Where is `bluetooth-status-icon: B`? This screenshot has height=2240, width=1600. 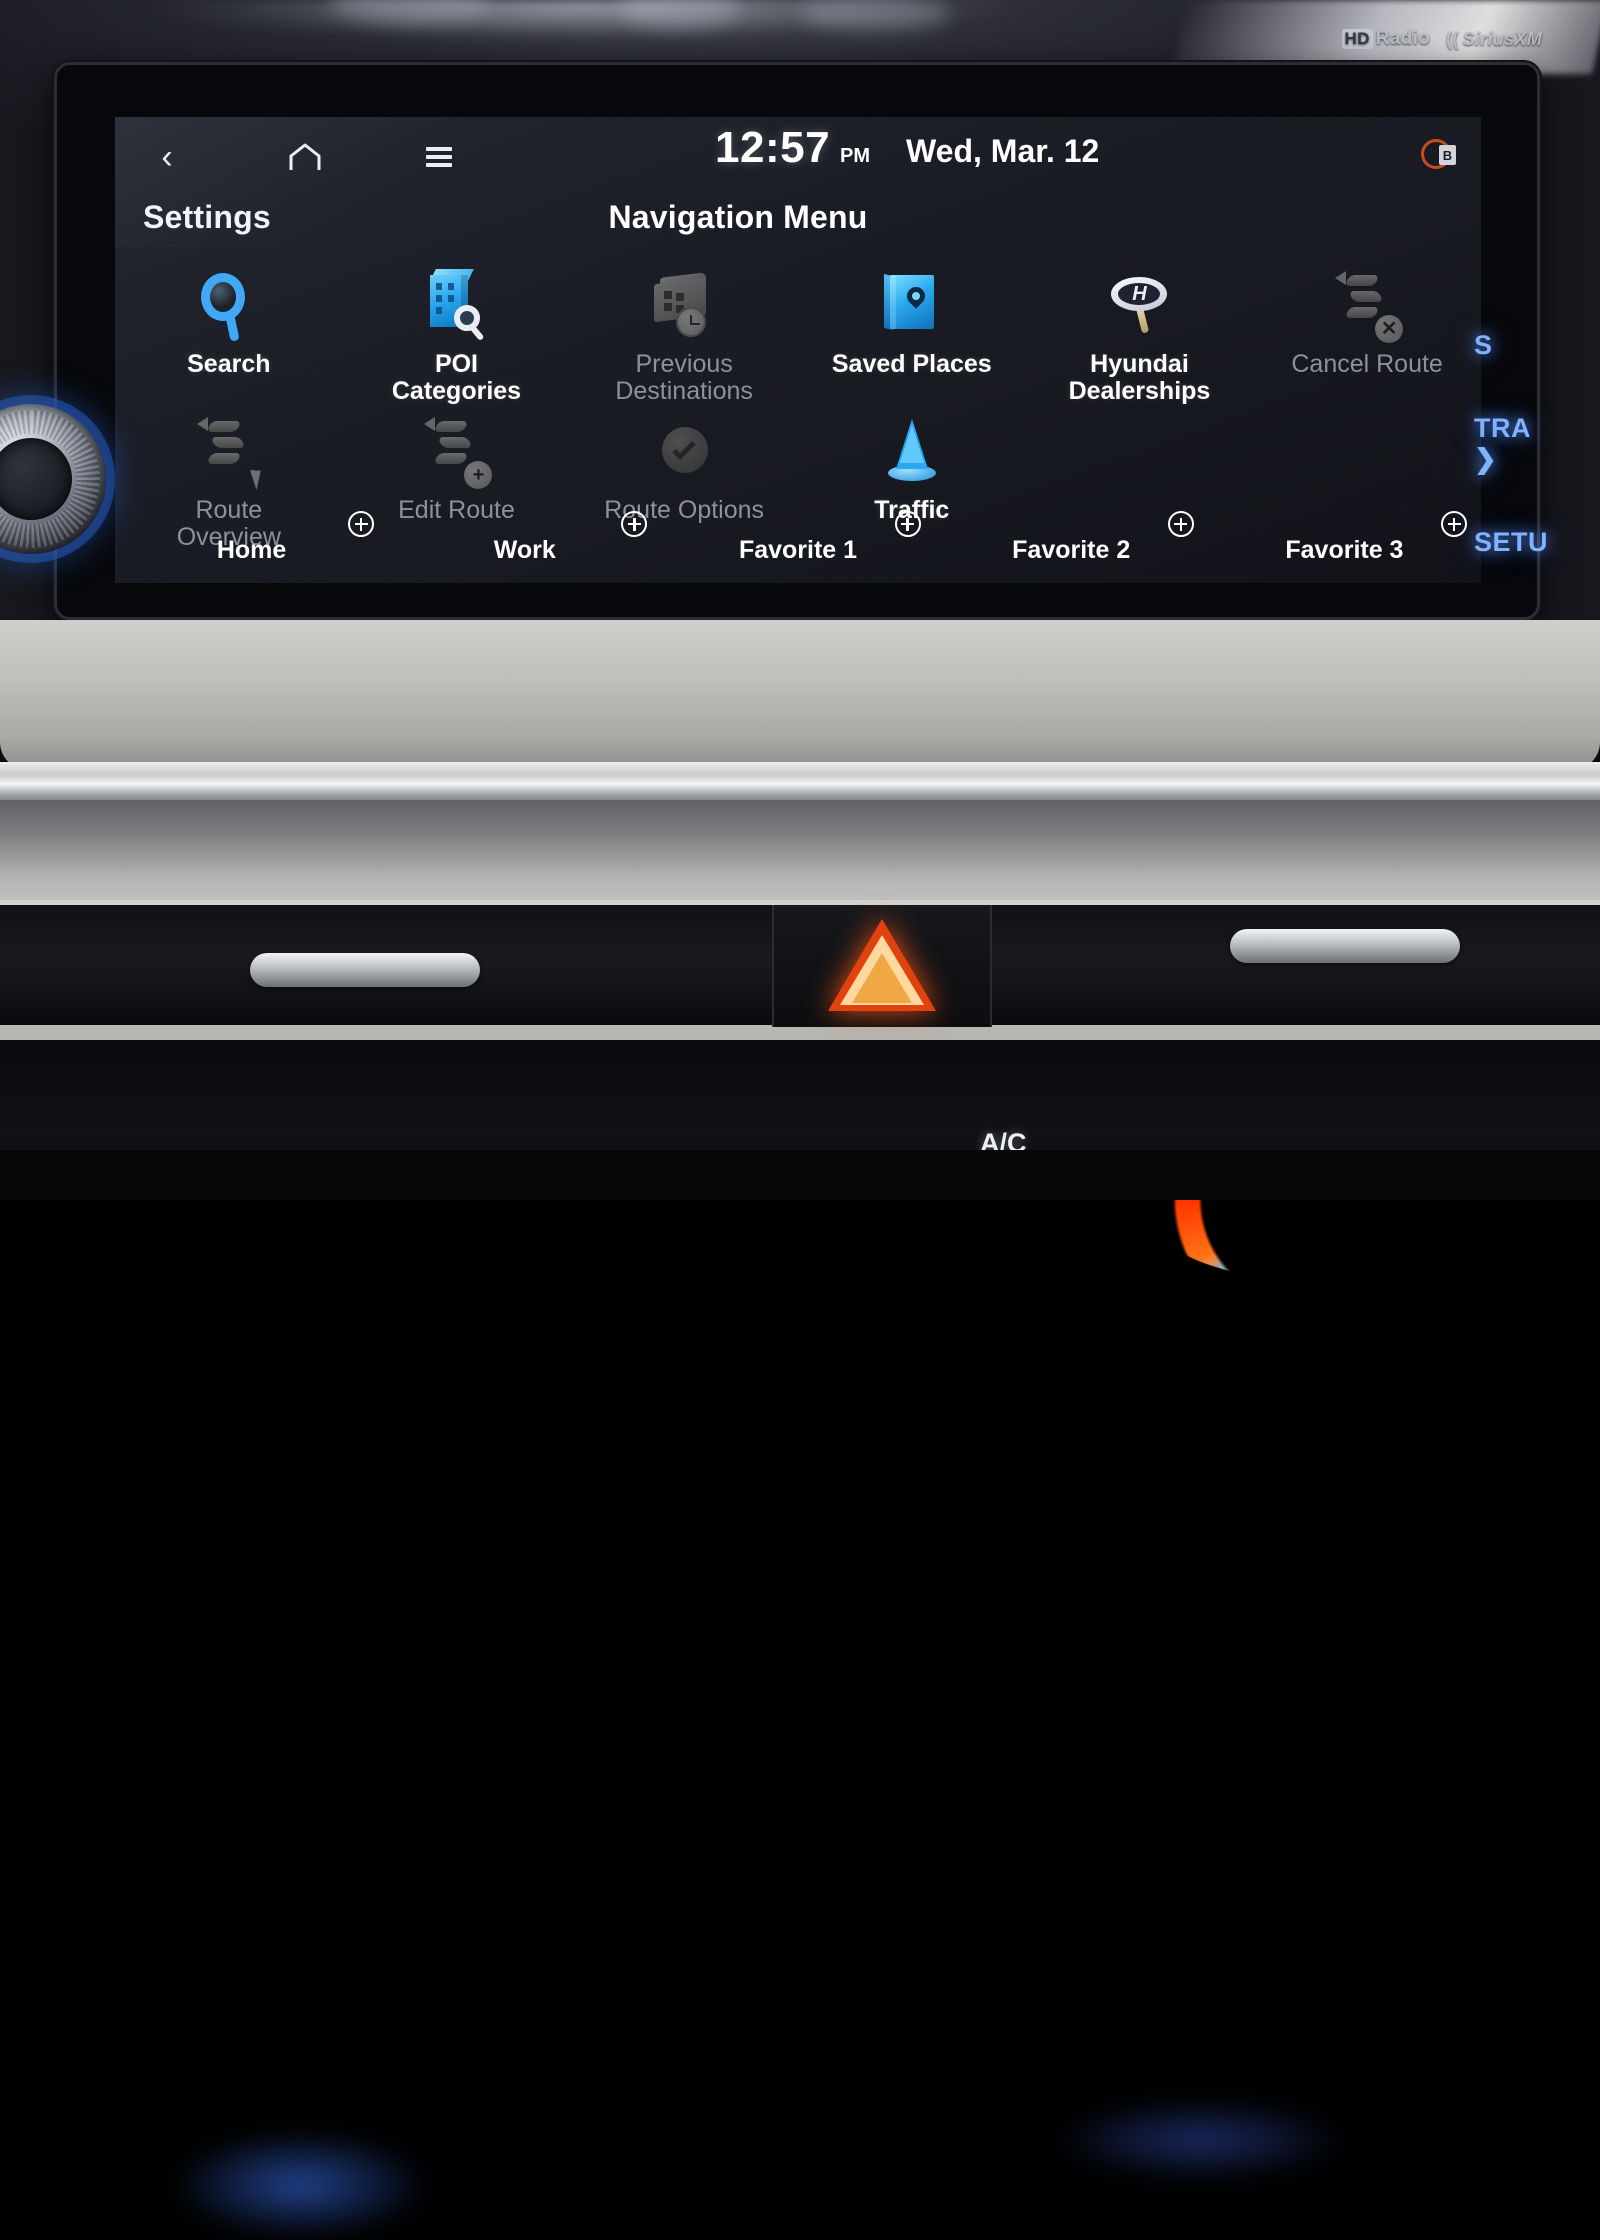
bluetooth-status-icon: B is located at coordinates (1436, 154).